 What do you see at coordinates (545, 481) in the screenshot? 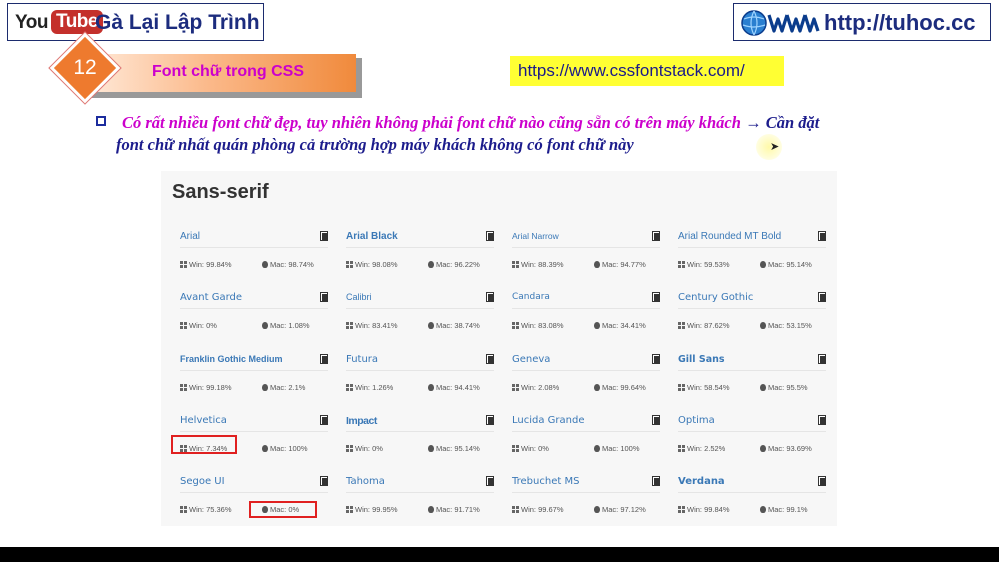
I see `font-name-link: Trebuchet MS` at bounding box center [545, 481].